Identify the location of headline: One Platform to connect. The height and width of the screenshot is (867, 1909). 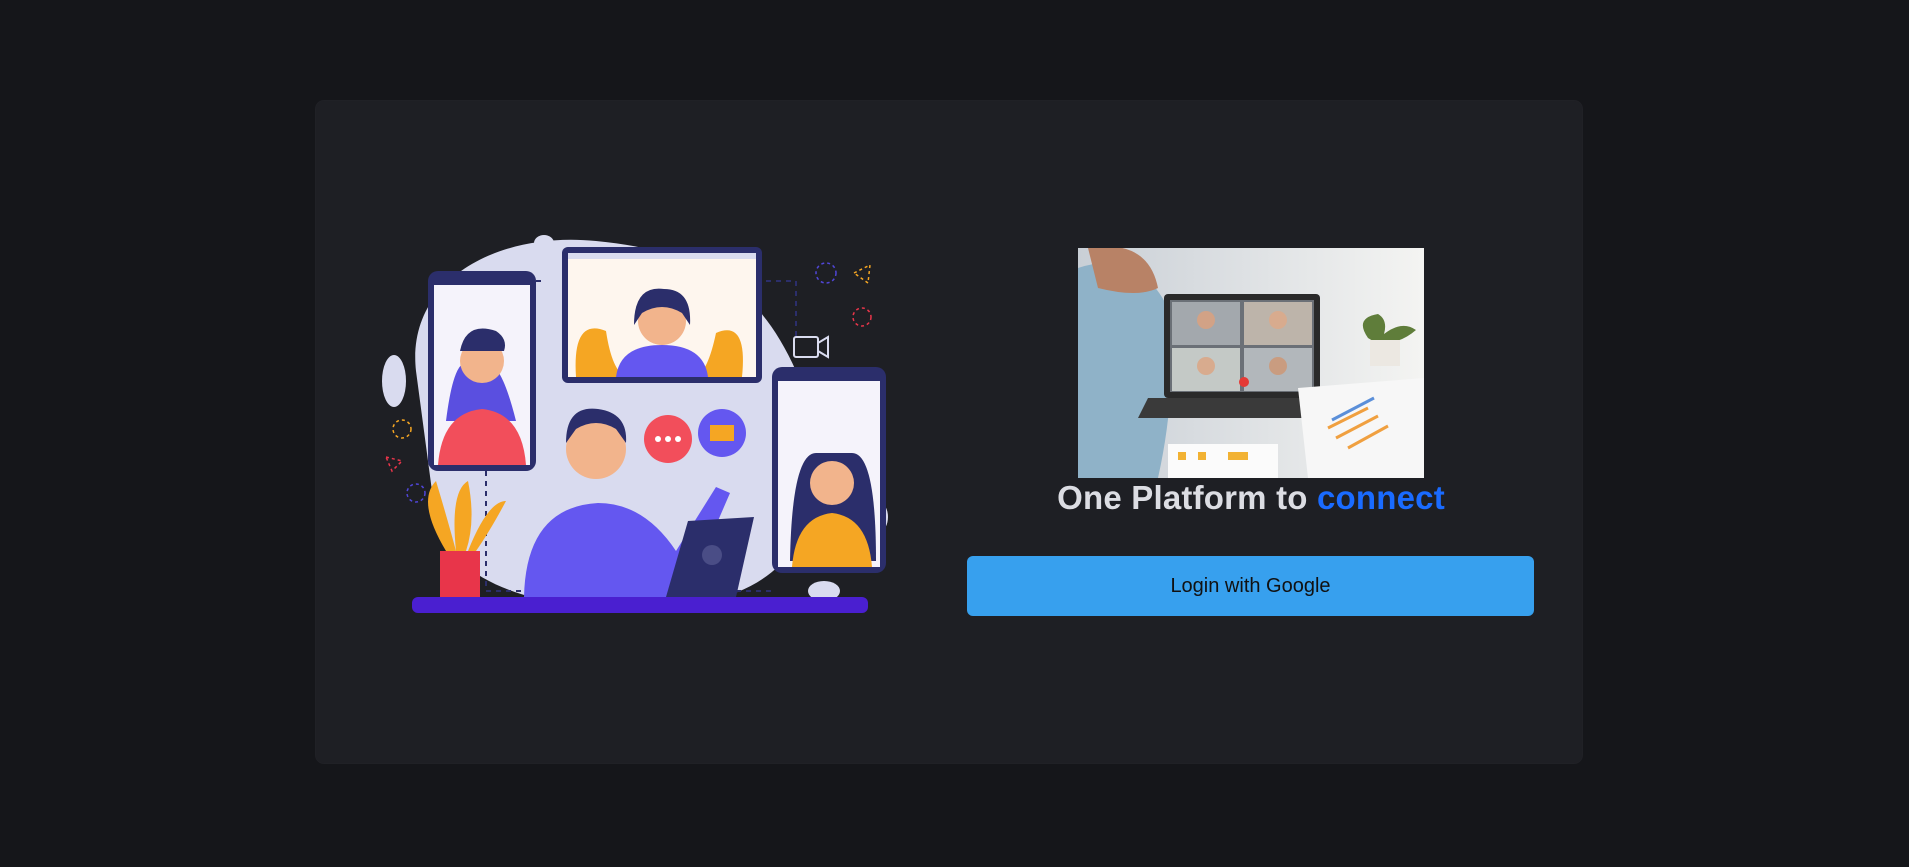
(1251, 498).